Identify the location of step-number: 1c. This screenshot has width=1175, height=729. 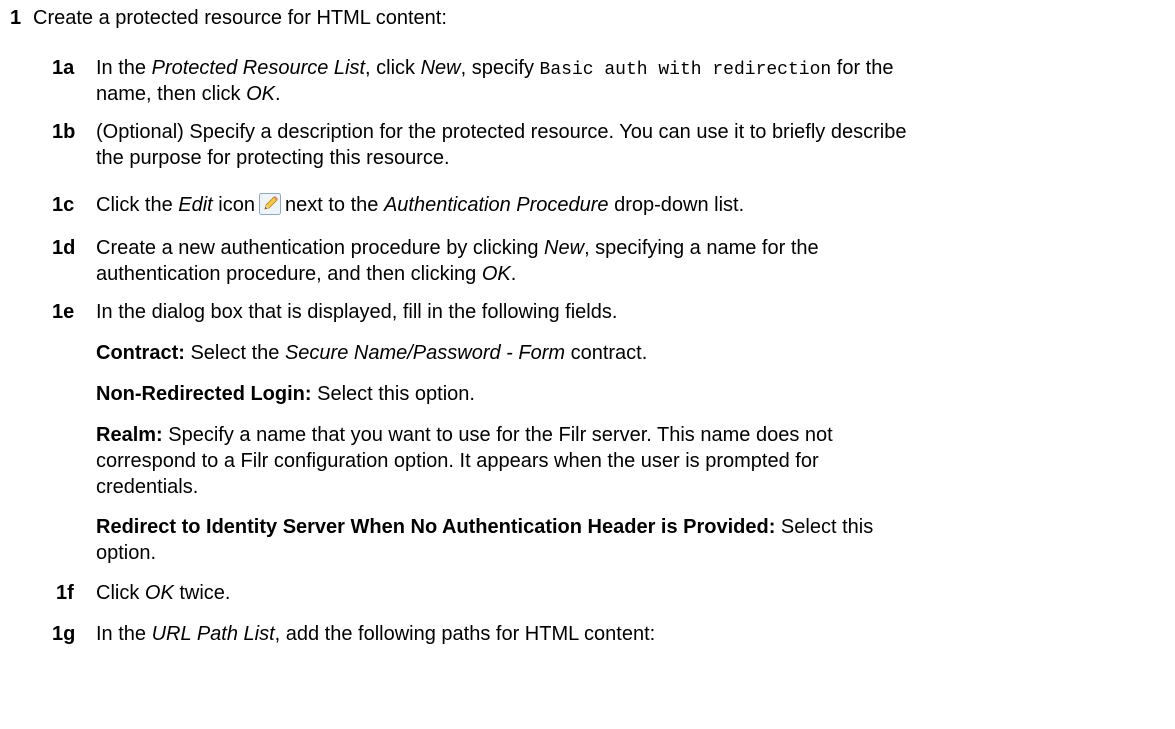
(63, 205).